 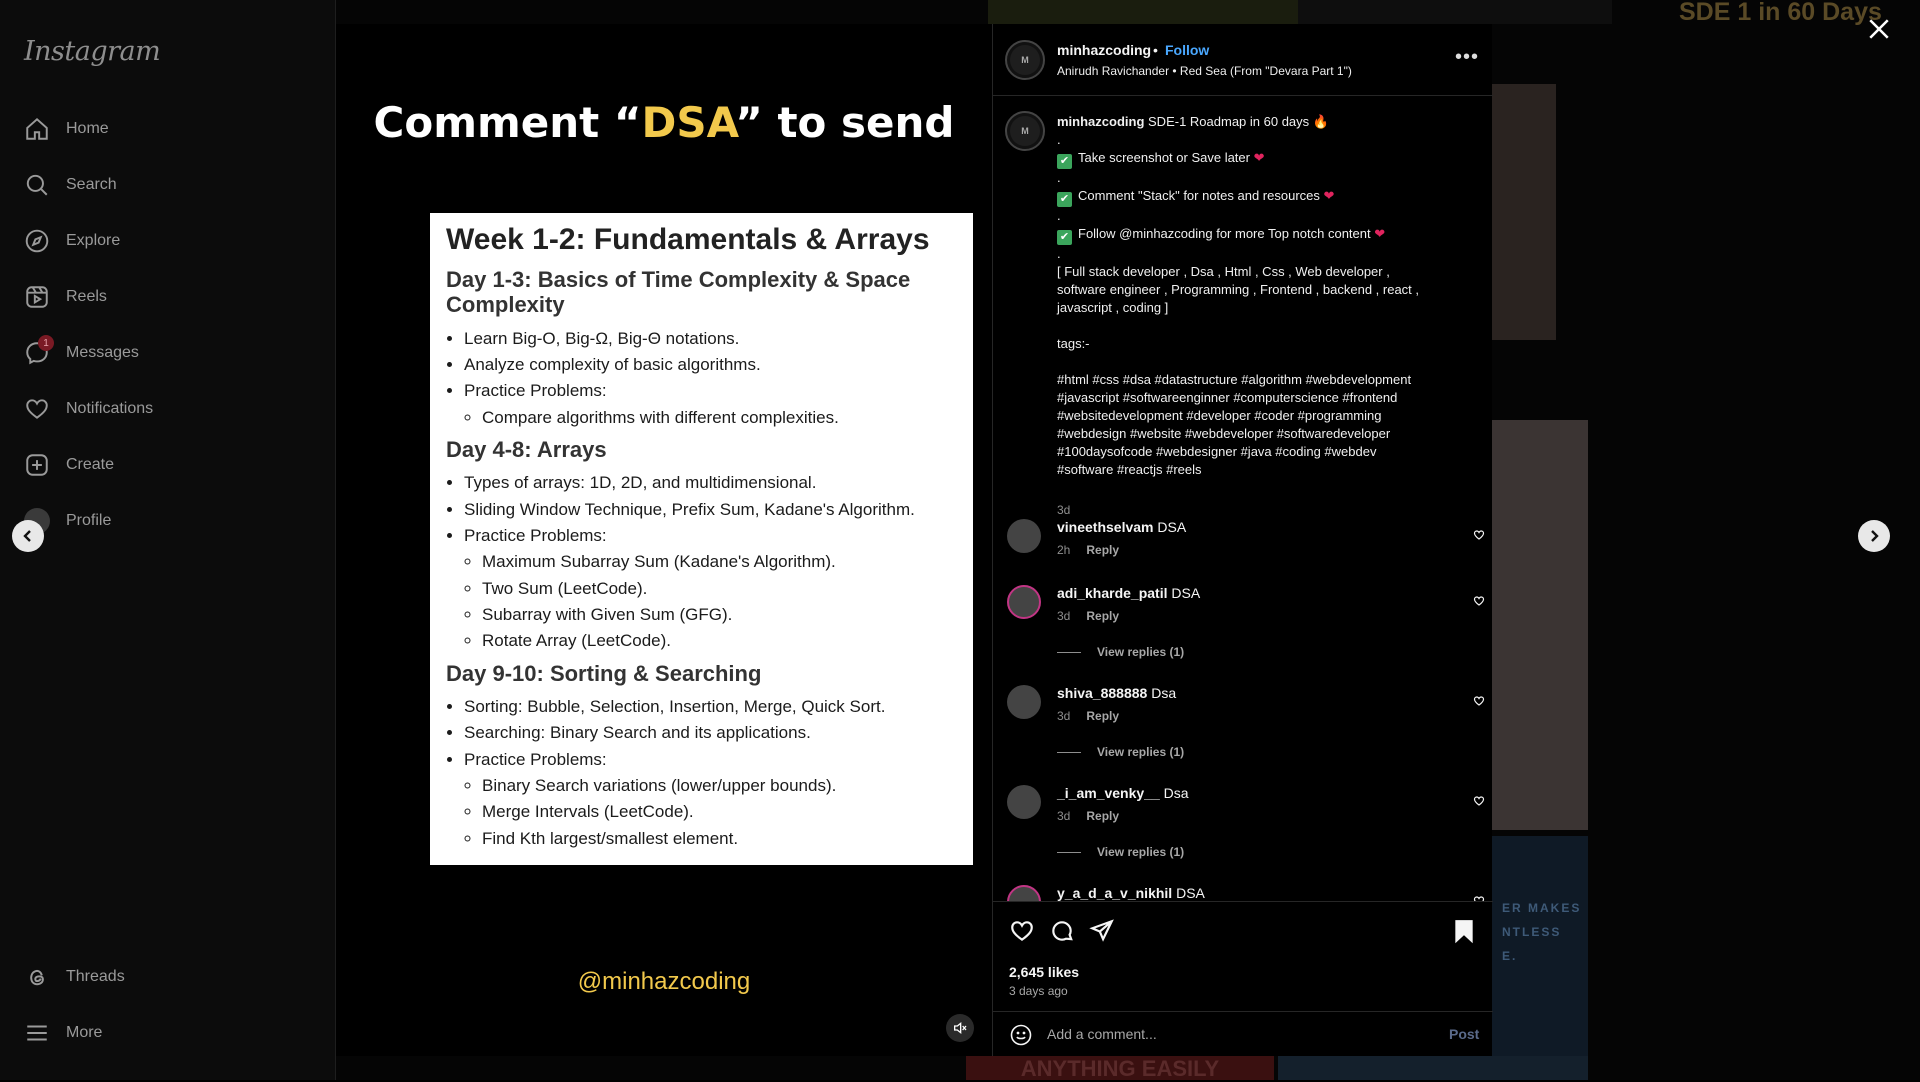 What do you see at coordinates (1102, 931) in the screenshot?
I see `share-button` at bounding box center [1102, 931].